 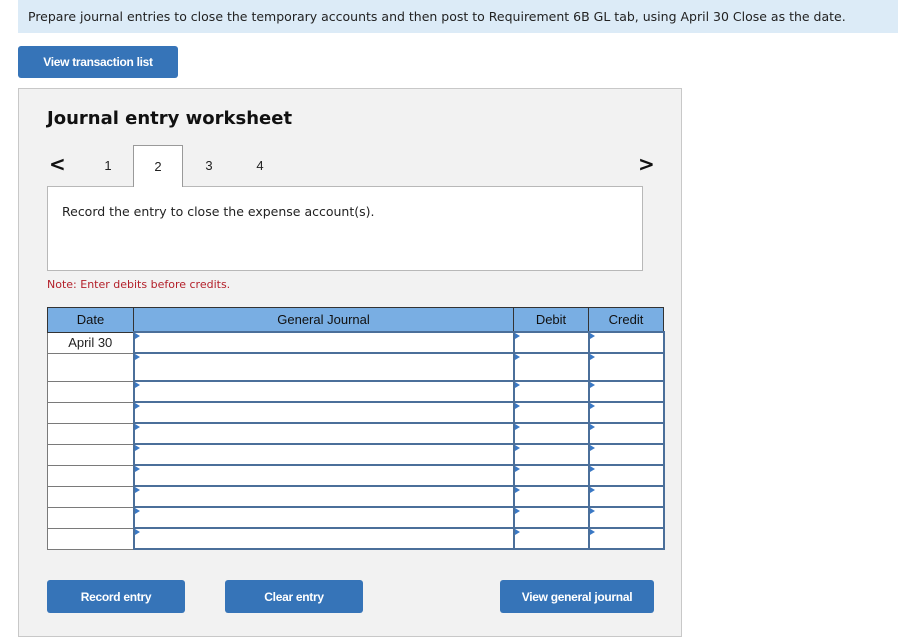 What do you see at coordinates (98, 62) in the screenshot?
I see `view-transaction-list-button: View transaction list` at bounding box center [98, 62].